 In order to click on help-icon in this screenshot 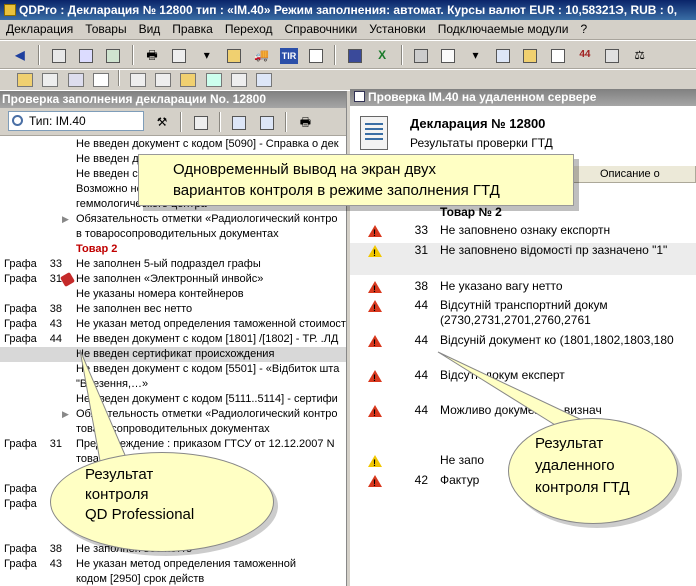, I will do `click(264, 80)`.